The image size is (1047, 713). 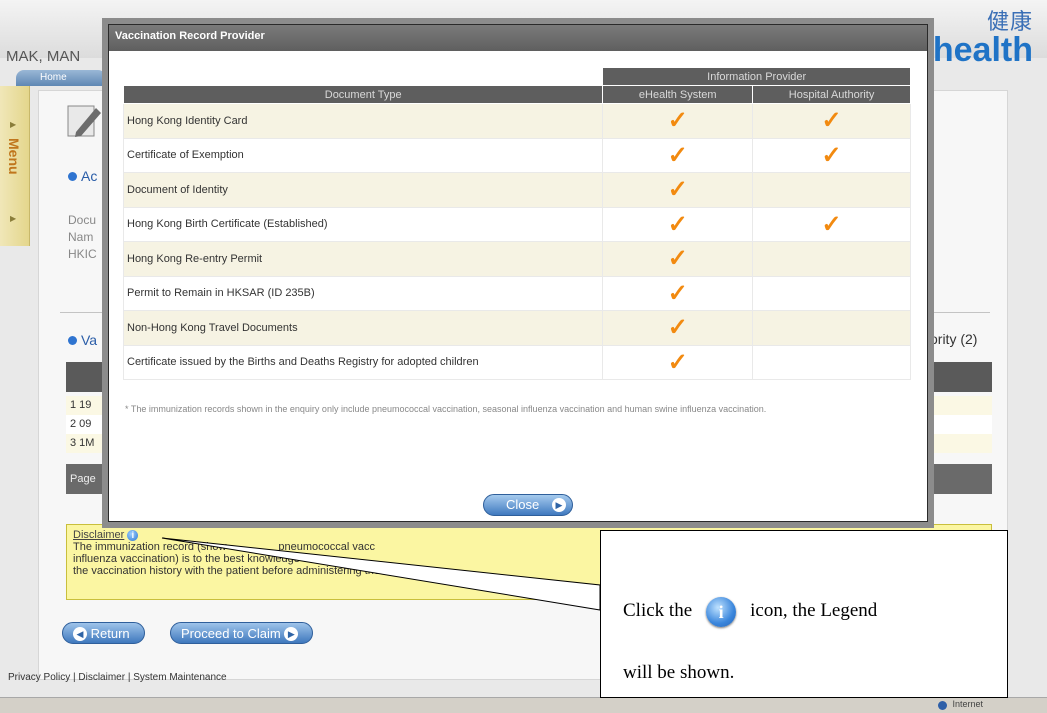 What do you see at coordinates (231, 633) in the screenshot?
I see `proceed-label: Proceed to Claim` at bounding box center [231, 633].